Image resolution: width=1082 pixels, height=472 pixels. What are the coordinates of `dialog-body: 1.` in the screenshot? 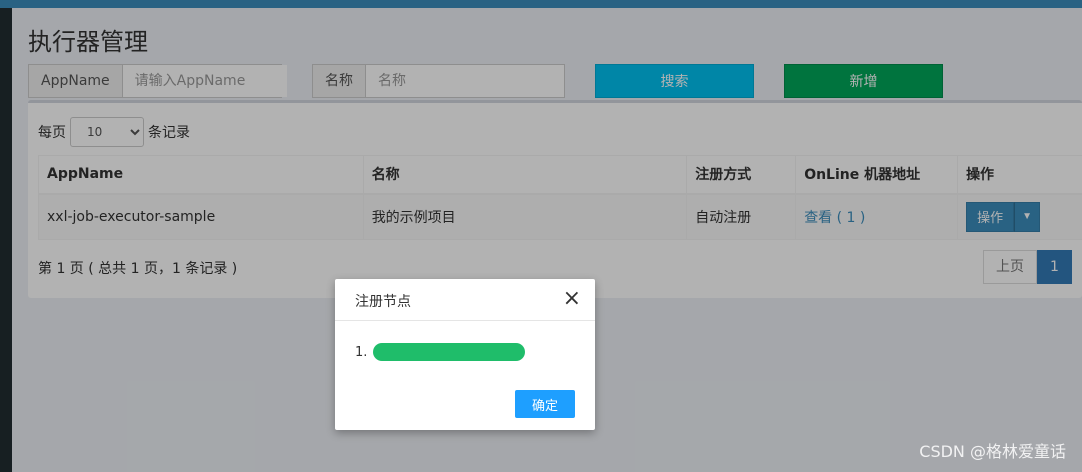 It's located at (440, 352).